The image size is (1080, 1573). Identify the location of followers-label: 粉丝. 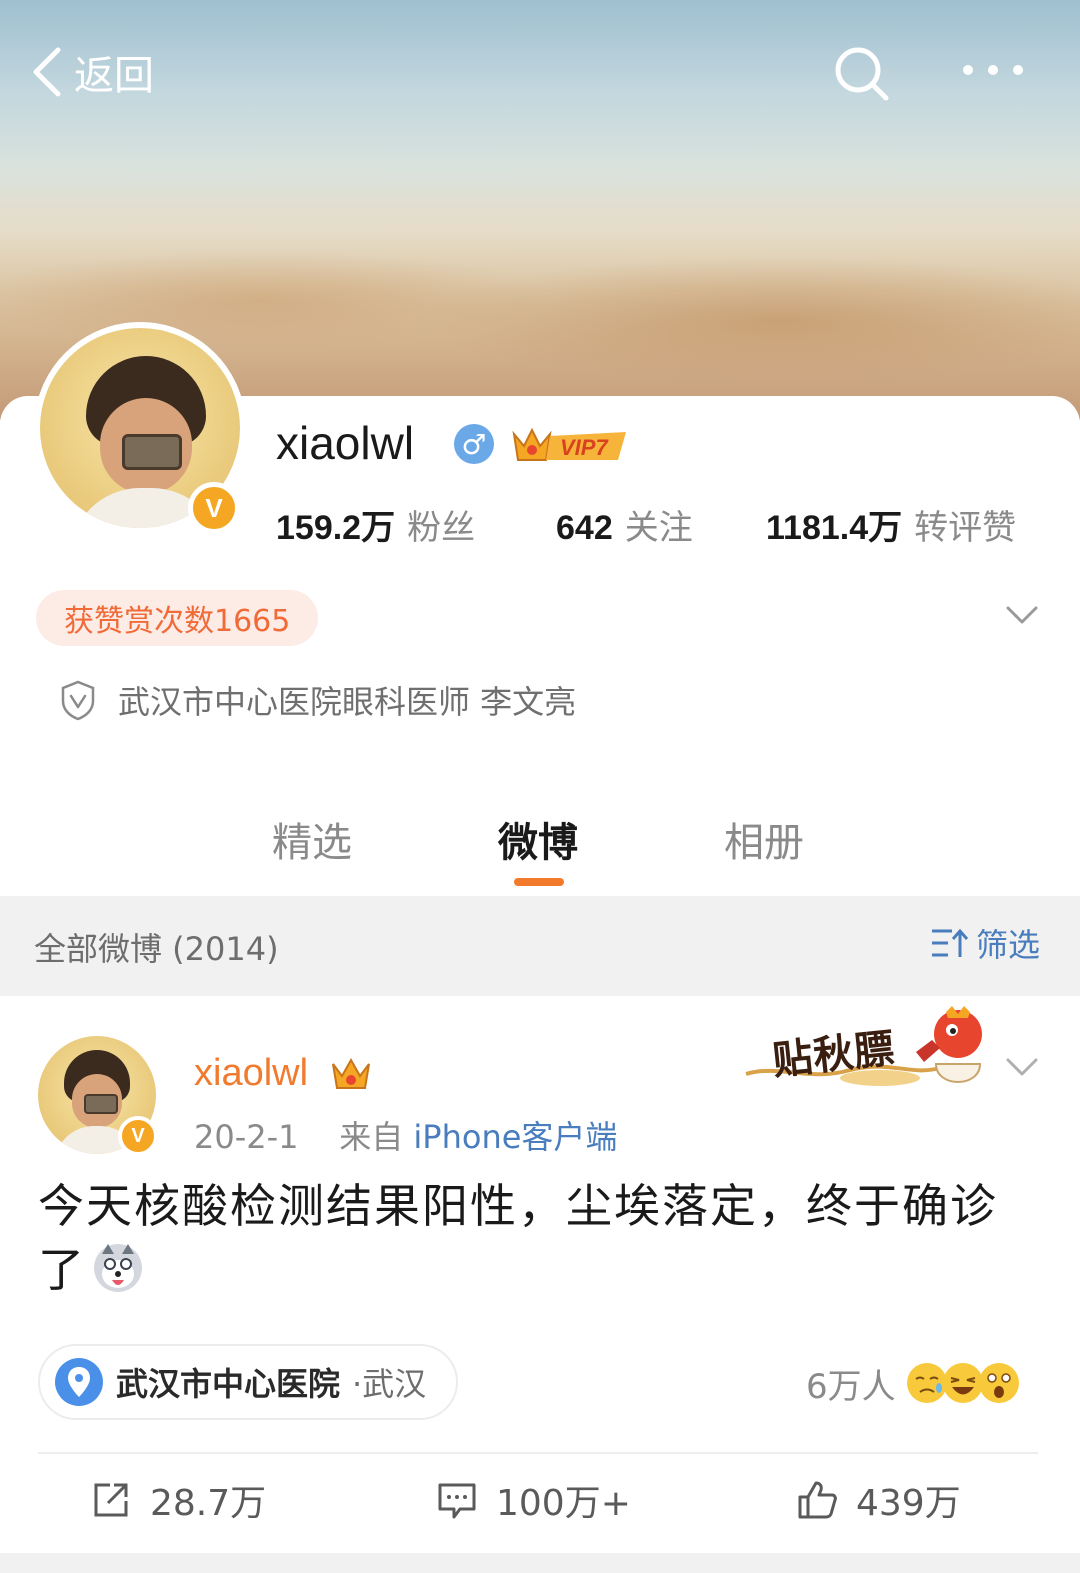
(441, 528).